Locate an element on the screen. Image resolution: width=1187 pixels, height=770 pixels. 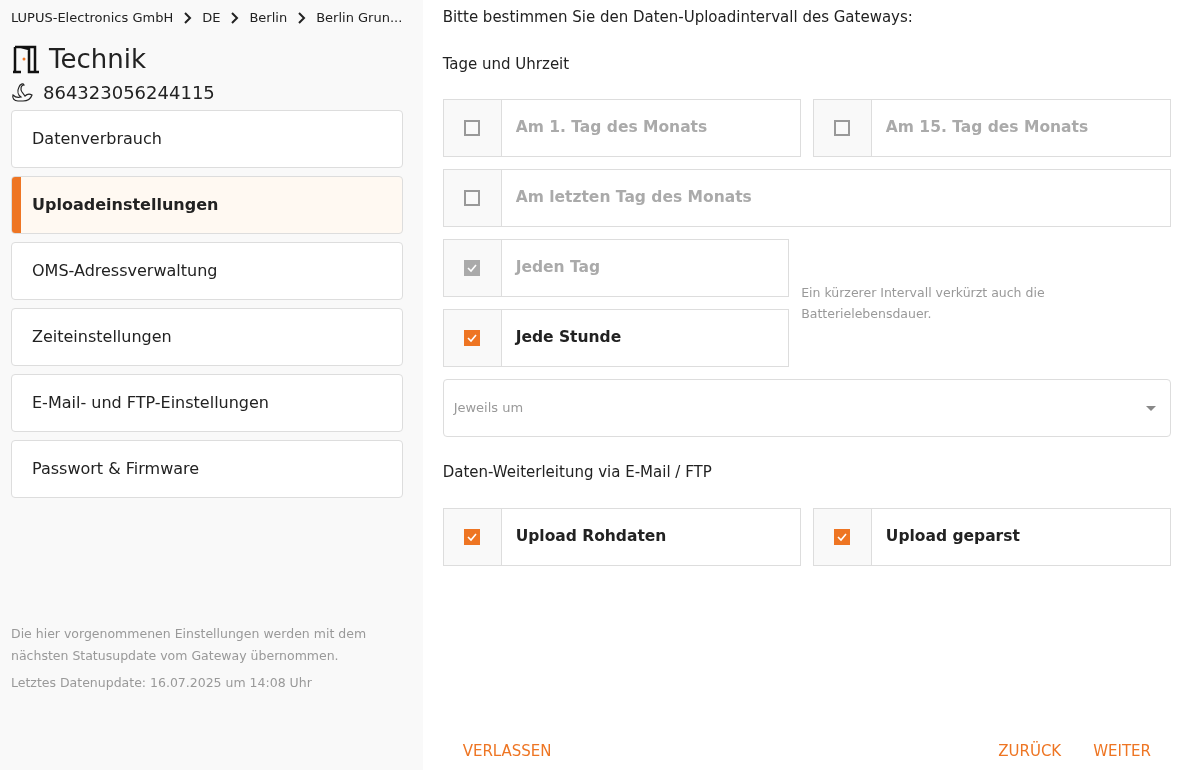
nav-item: E-Mail- und FTP-Einstellungen is located at coordinates (207, 402).